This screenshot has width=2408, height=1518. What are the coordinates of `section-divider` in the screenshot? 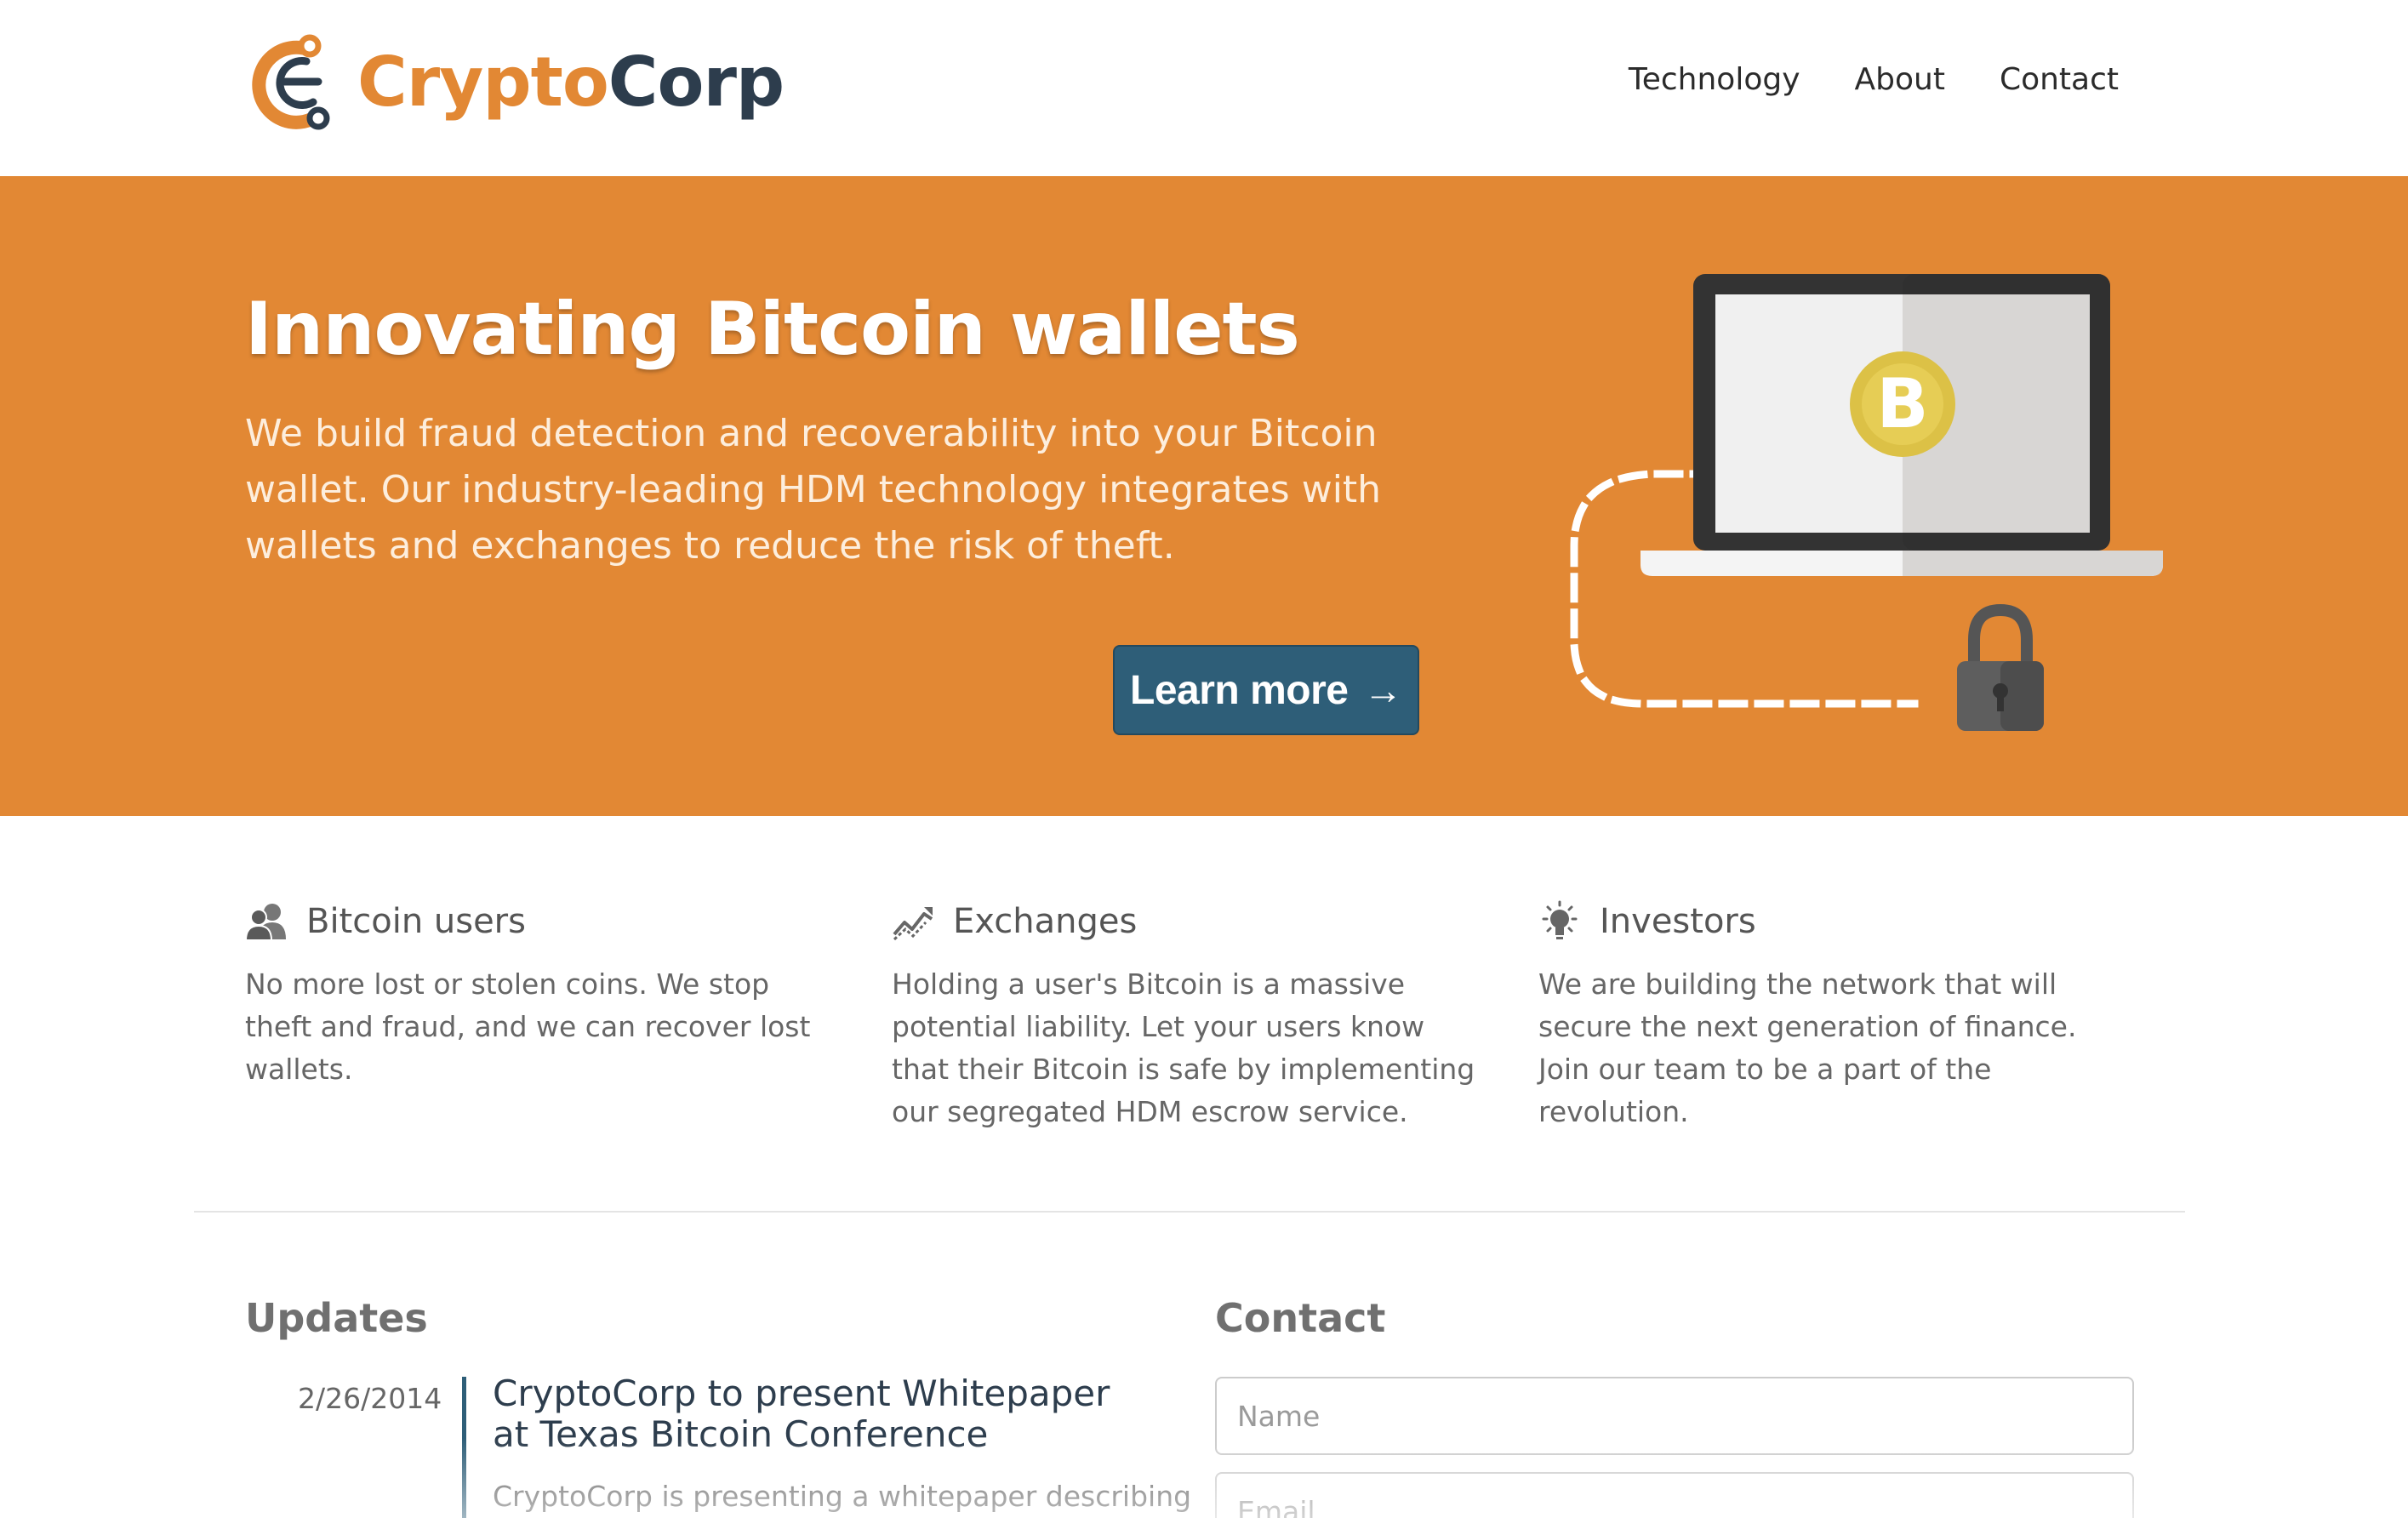 It's located at (1189, 1212).